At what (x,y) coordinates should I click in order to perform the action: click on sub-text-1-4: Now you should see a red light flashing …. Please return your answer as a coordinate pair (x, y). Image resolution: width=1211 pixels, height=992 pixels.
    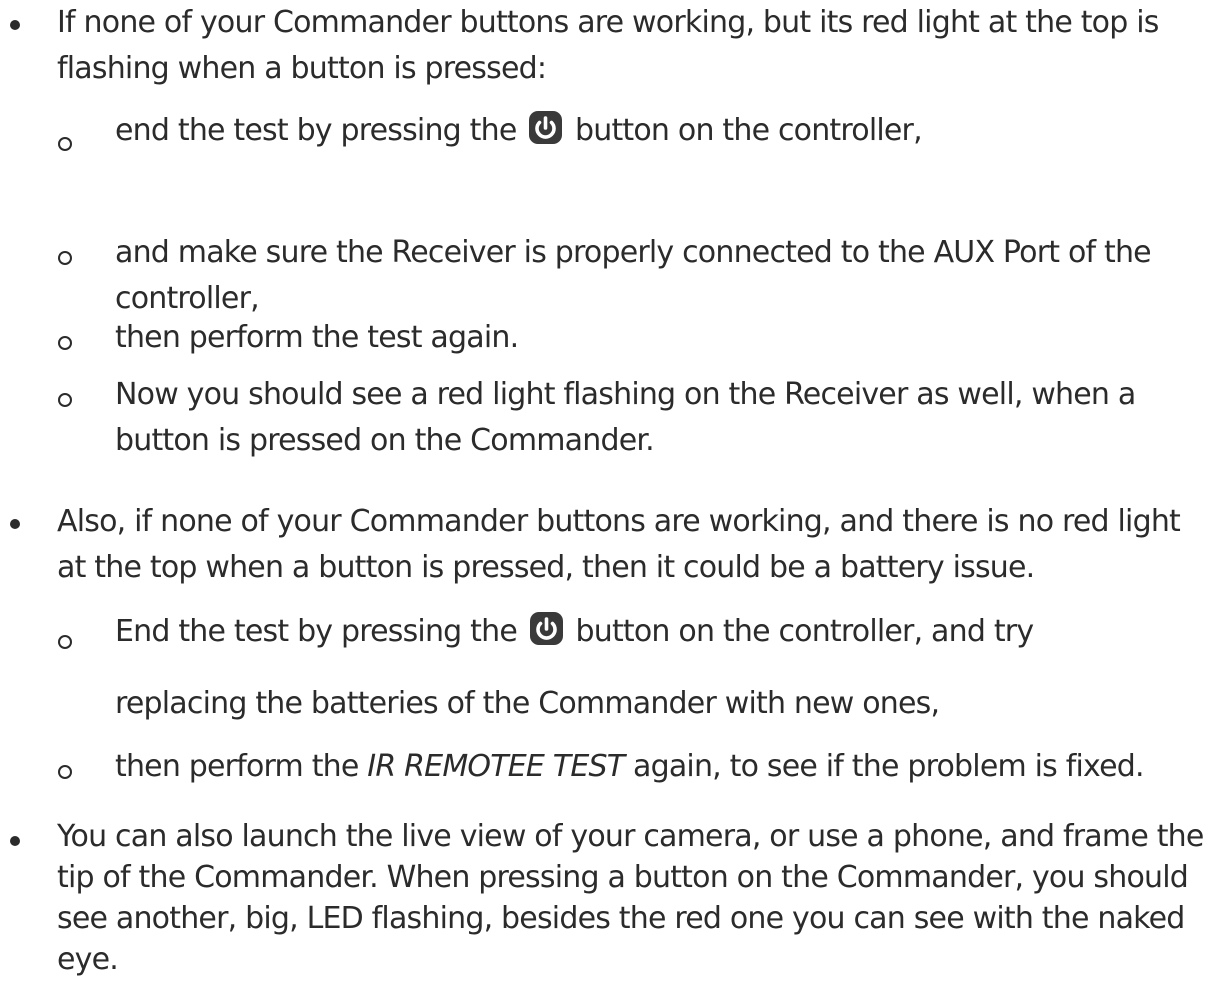
    Looking at the image, I should click on (625, 417).